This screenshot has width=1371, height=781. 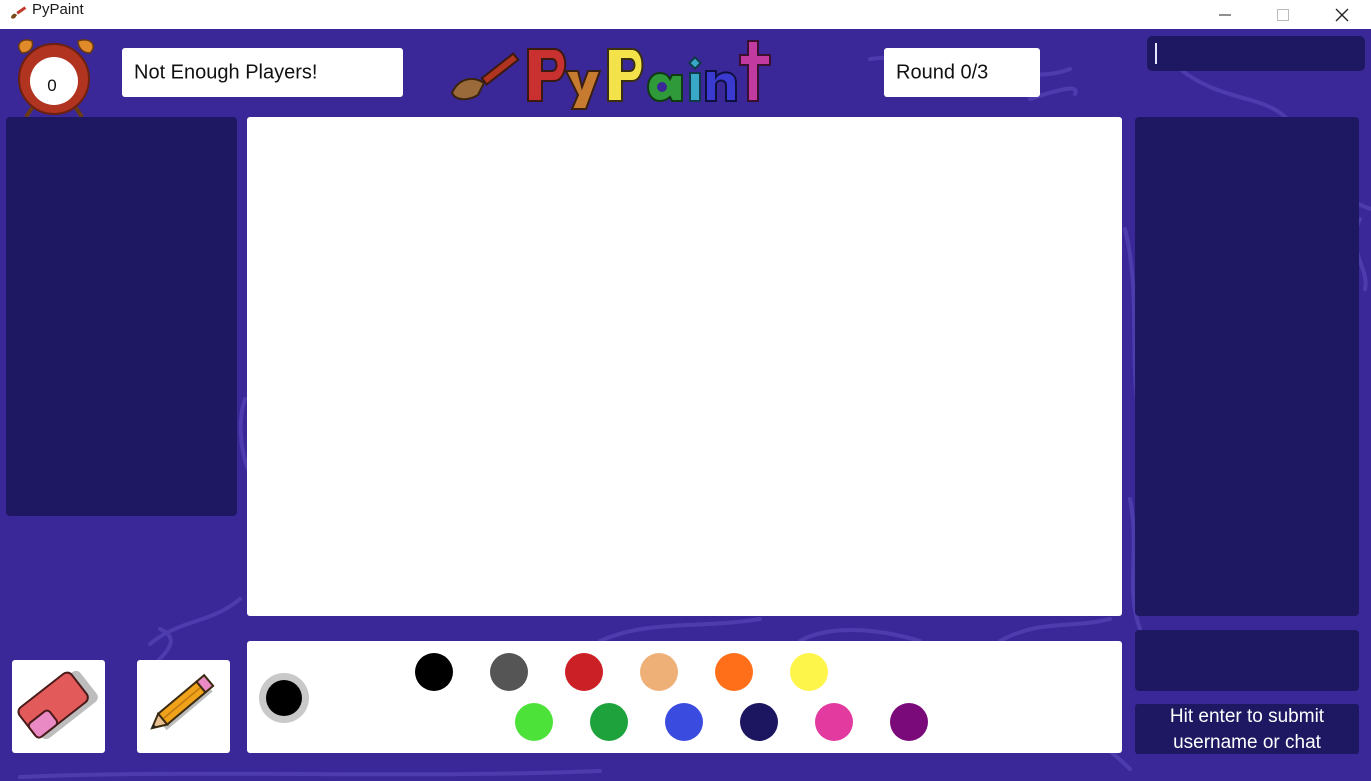 I want to click on current-color-swatch, so click(x=284, y=698).